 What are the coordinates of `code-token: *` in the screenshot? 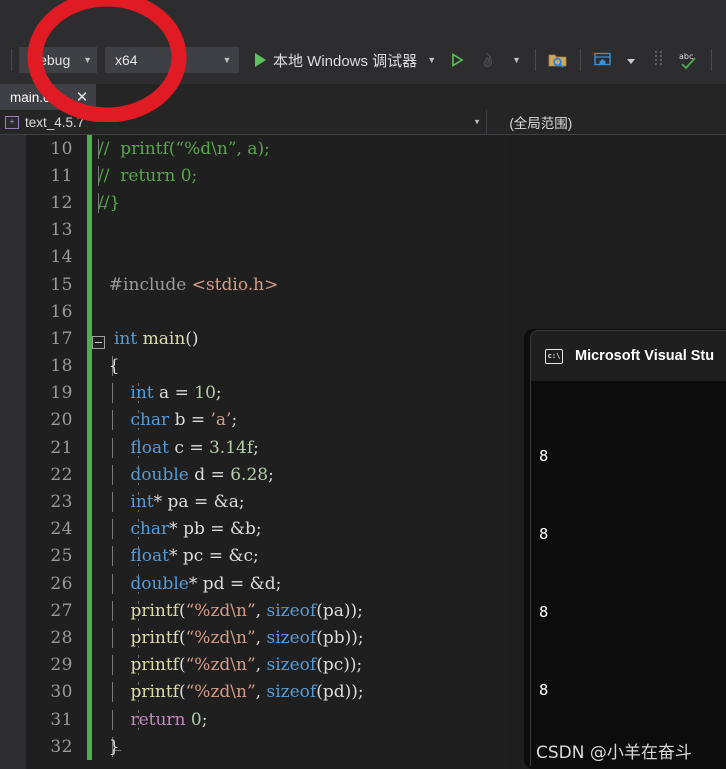 It's located at (176, 529).